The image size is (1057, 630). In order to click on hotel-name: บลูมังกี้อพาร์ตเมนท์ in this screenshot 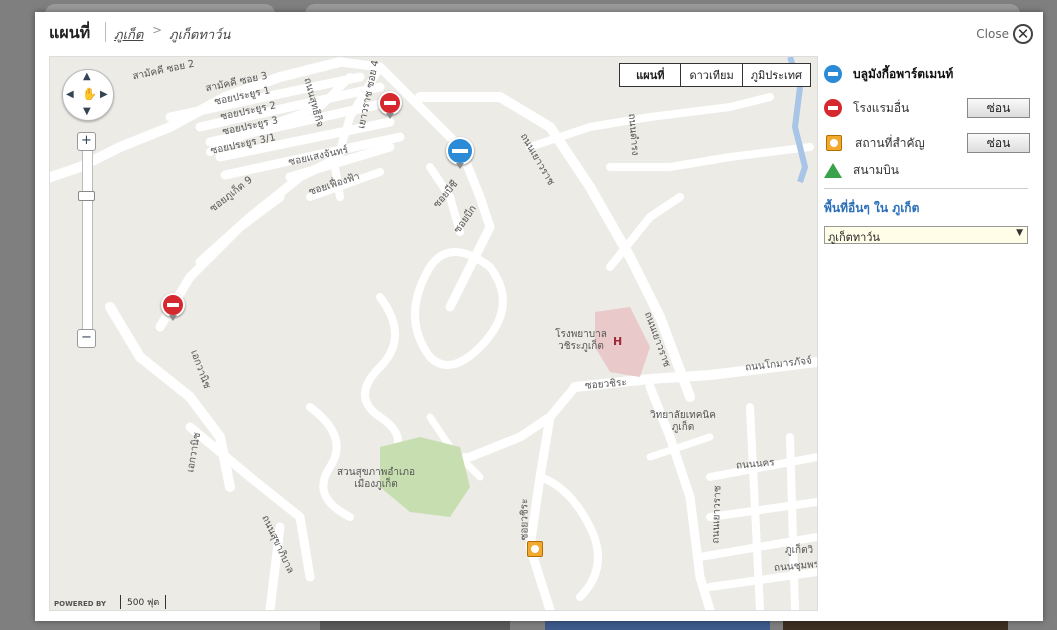, I will do `click(903, 73)`.